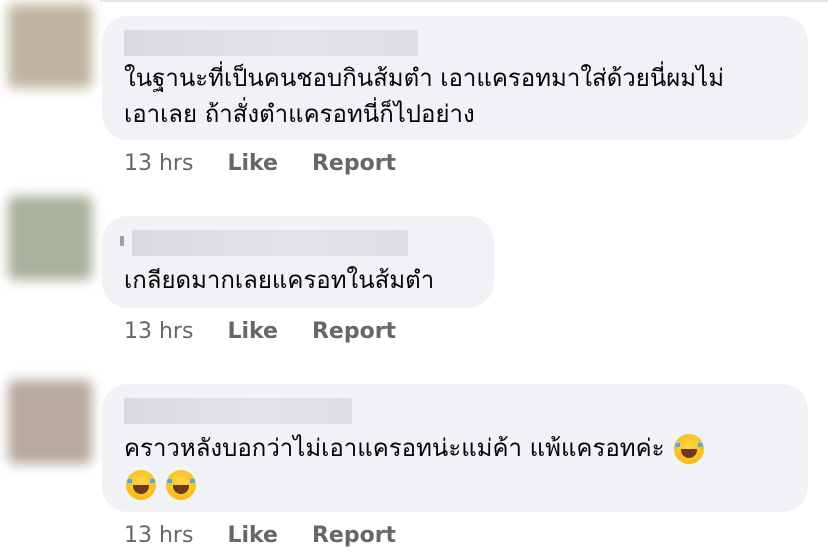  Describe the element at coordinates (279, 280) in the screenshot. I see `comment-text: เกลียดมากเลยแครอทในส้มตำ` at that location.